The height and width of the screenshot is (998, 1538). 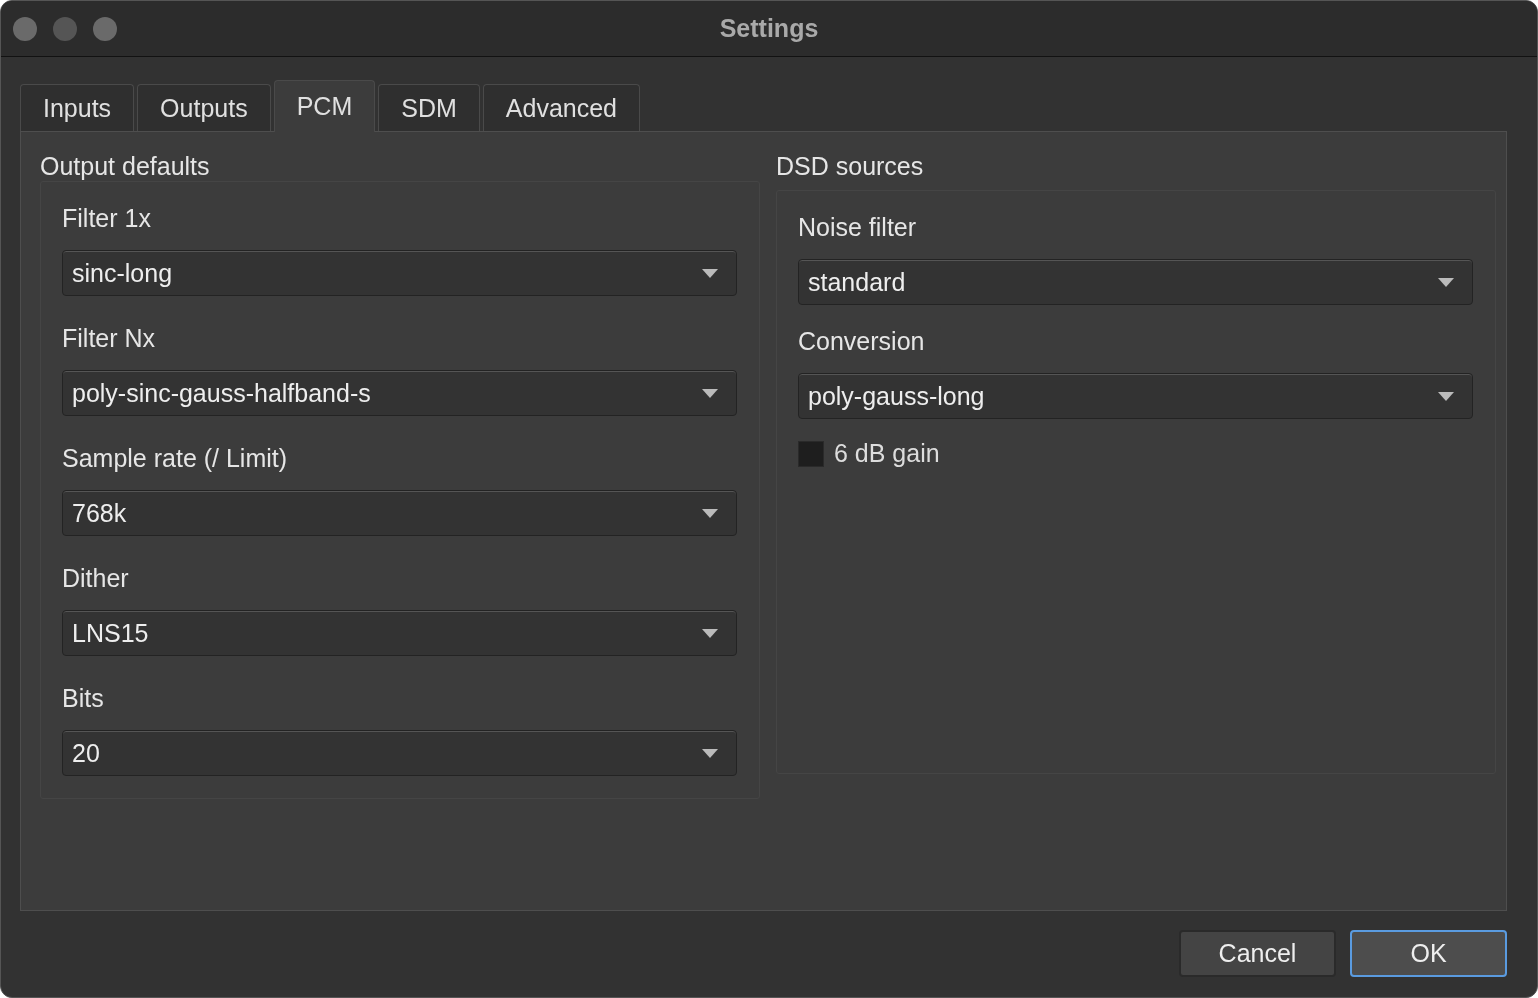 What do you see at coordinates (399, 393) in the screenshot?
I see `dropdown: poly-sinc-gauss-halfband-s` at bounding box center [399, 393].